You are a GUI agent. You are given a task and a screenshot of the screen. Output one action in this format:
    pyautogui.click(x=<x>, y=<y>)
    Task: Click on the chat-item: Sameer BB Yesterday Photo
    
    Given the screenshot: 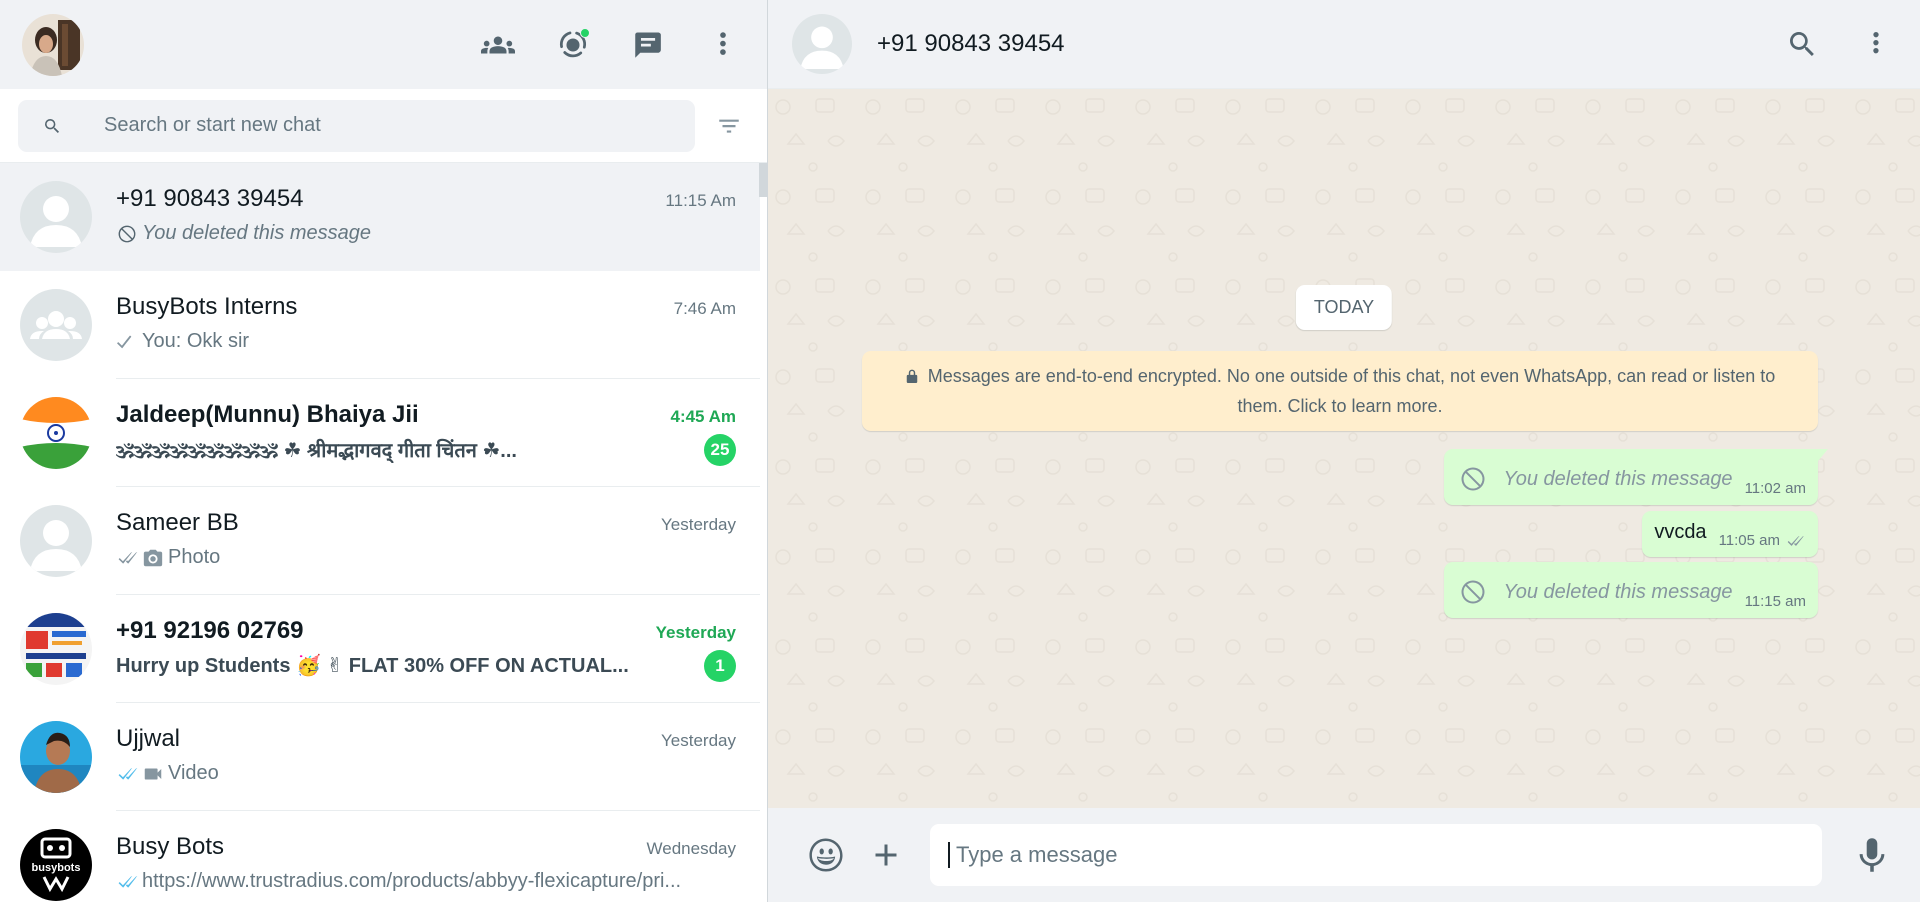 What is the action you would take?
    pyautogui.click(x=380, y=541)
    